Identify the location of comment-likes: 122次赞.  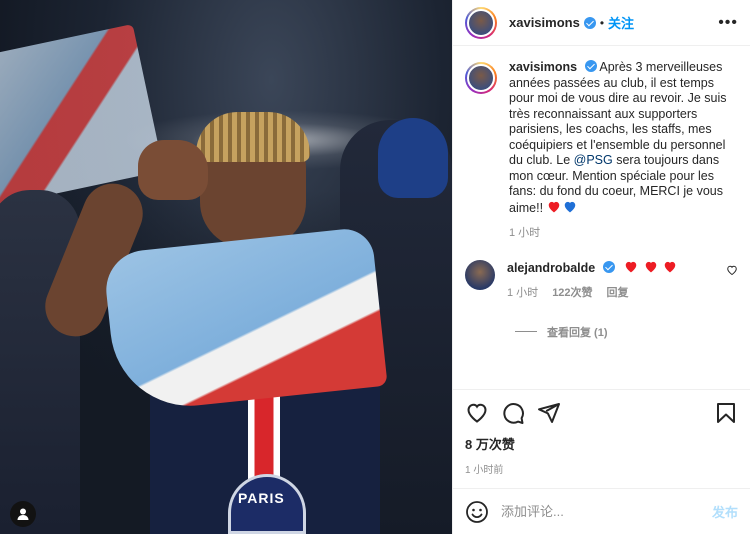
(572, 294).